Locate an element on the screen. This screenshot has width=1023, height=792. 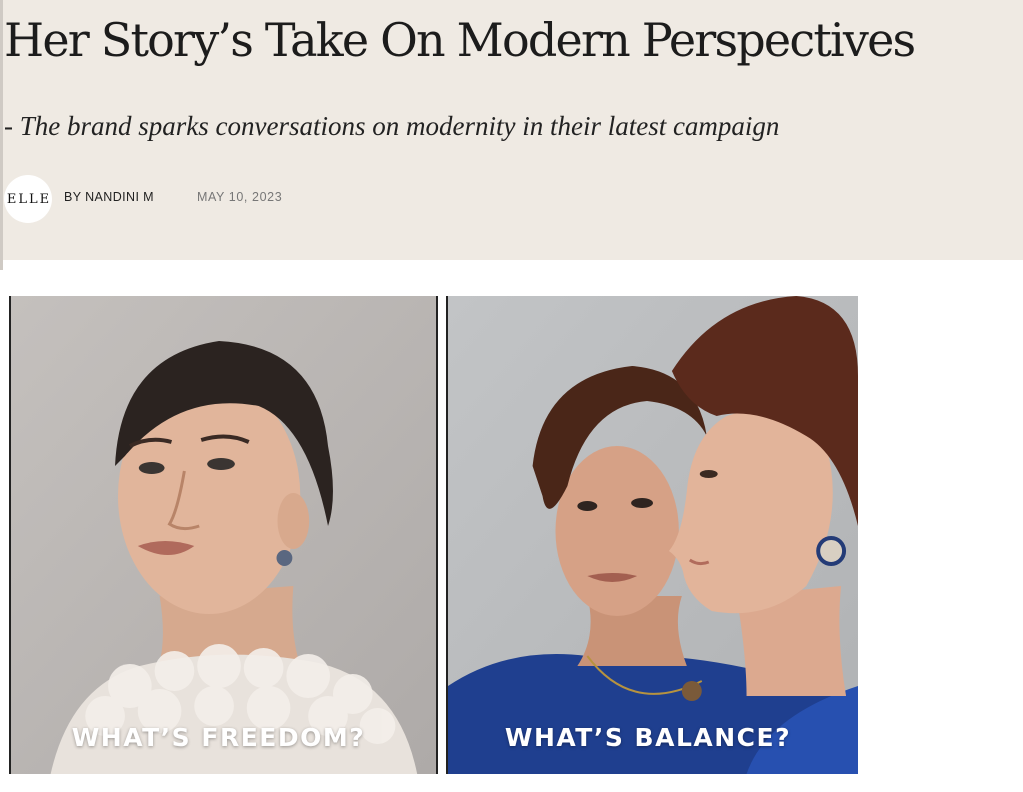
elle-logo: ELLE is located at coordinates (28, 199).